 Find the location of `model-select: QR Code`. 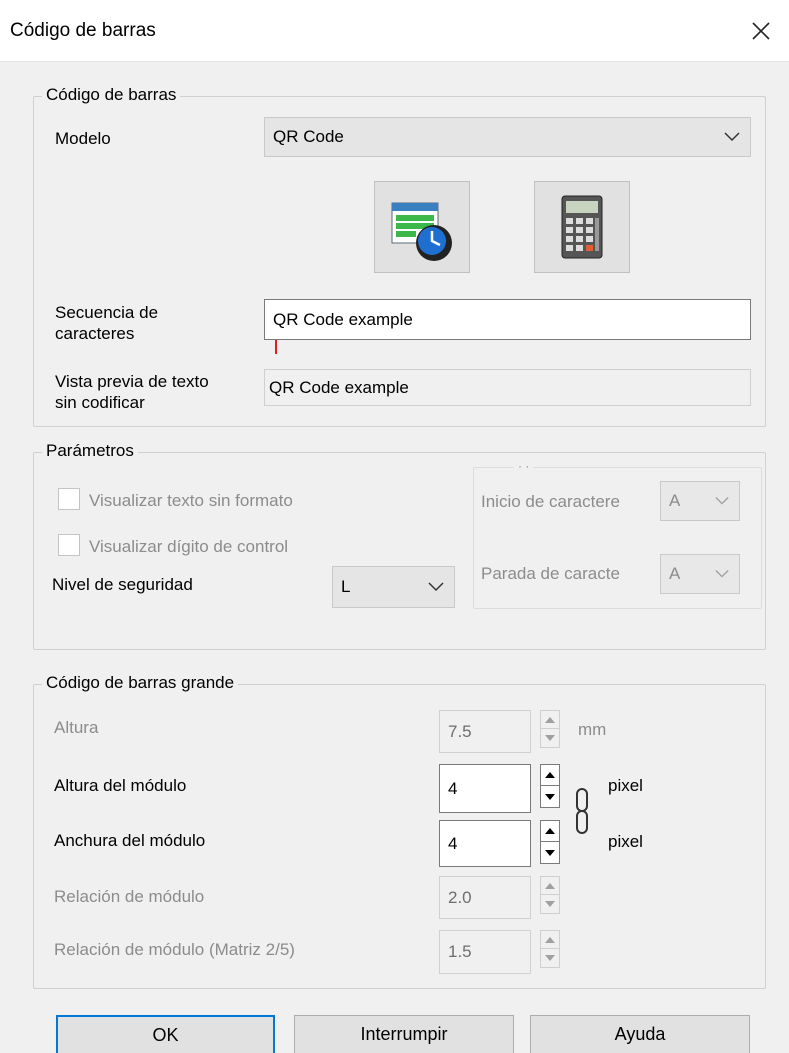

model-select: QR Code is located at coordinates (507, 137).